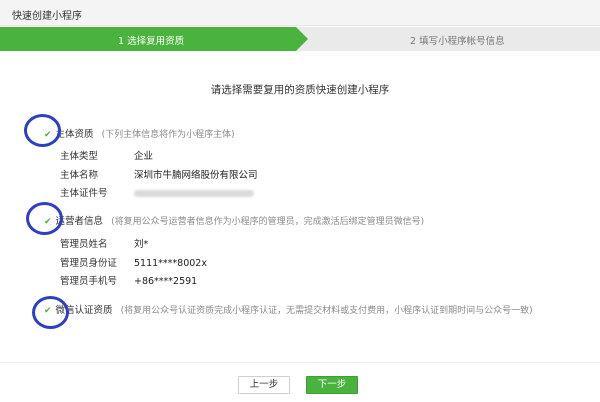  What do you see at coordinates (457, 41) in the screenshot?
I see `step-2-label: 2 填写小程序帐号信息` at bounding box center [457, 41].